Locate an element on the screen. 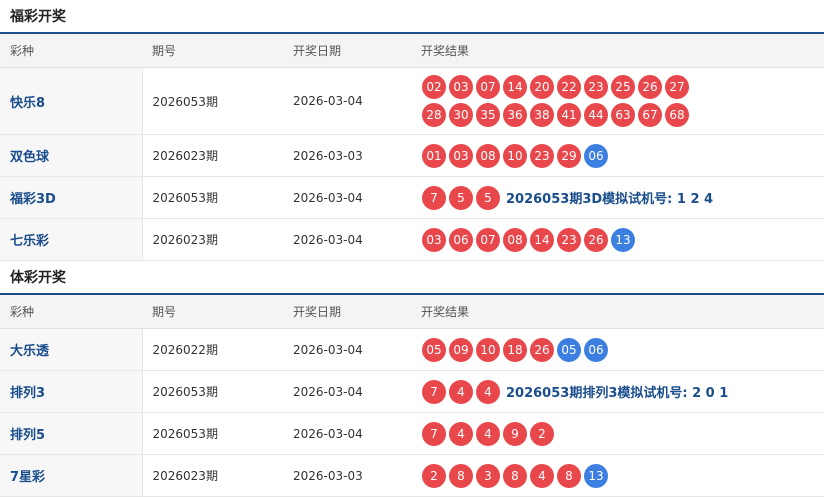  red-ball: 06 is located at coordinates (461, 239).